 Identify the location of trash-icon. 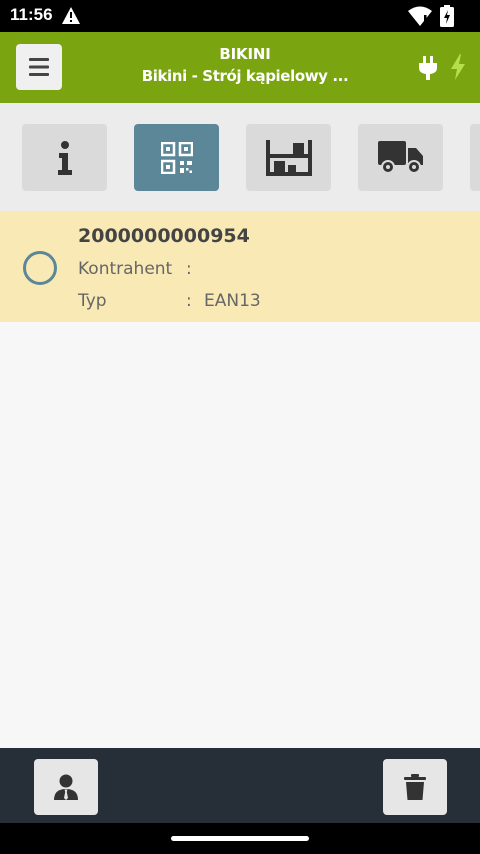
(415, 787).